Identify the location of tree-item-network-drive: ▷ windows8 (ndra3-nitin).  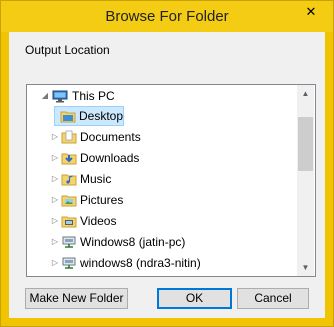
(162, 263).